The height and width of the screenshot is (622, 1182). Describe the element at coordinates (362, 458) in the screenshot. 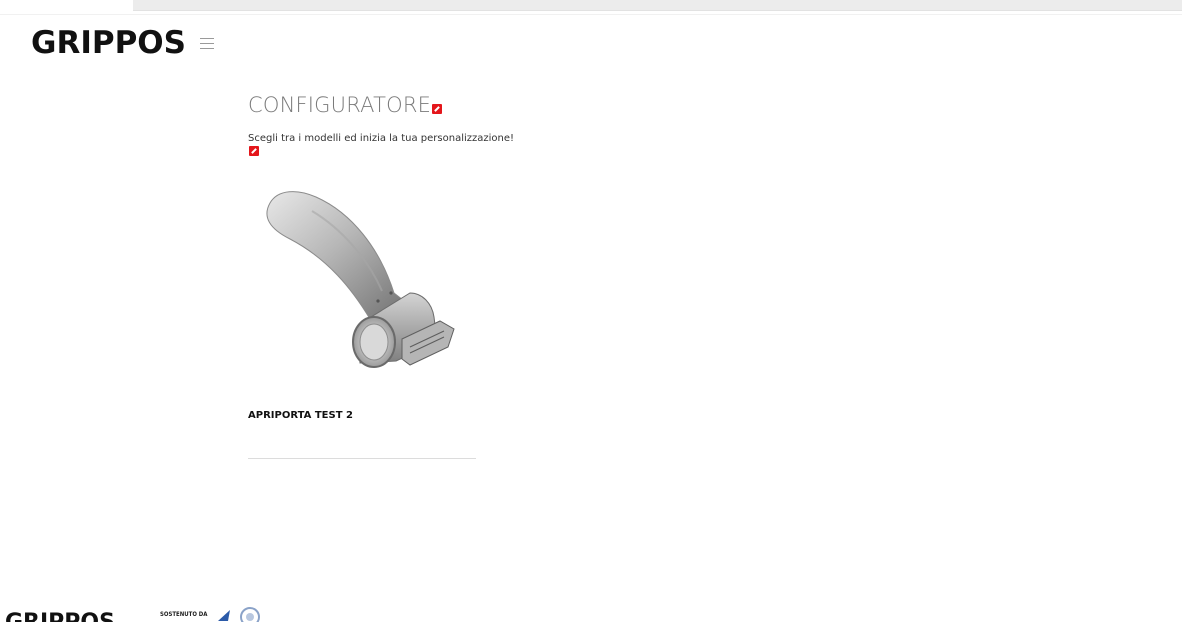

I see `card-divider` at that location.